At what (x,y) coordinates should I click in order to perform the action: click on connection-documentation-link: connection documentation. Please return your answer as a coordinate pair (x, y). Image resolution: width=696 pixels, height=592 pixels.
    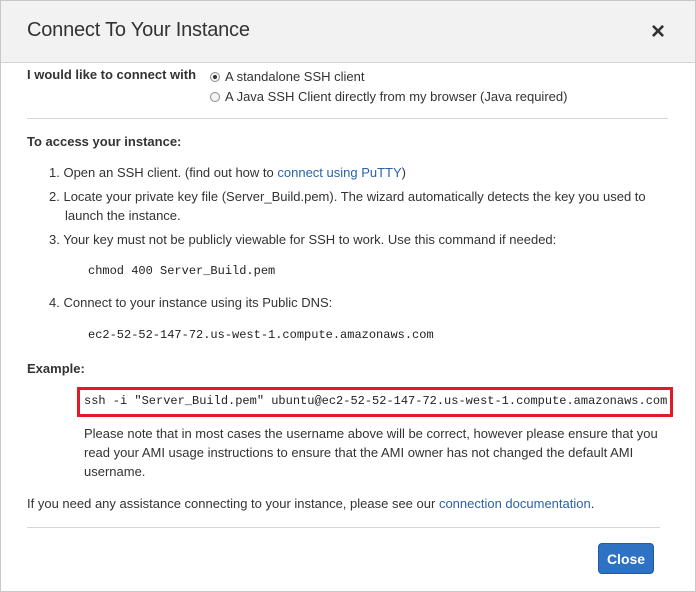
    Looking at the image, I should click on (515, 503).